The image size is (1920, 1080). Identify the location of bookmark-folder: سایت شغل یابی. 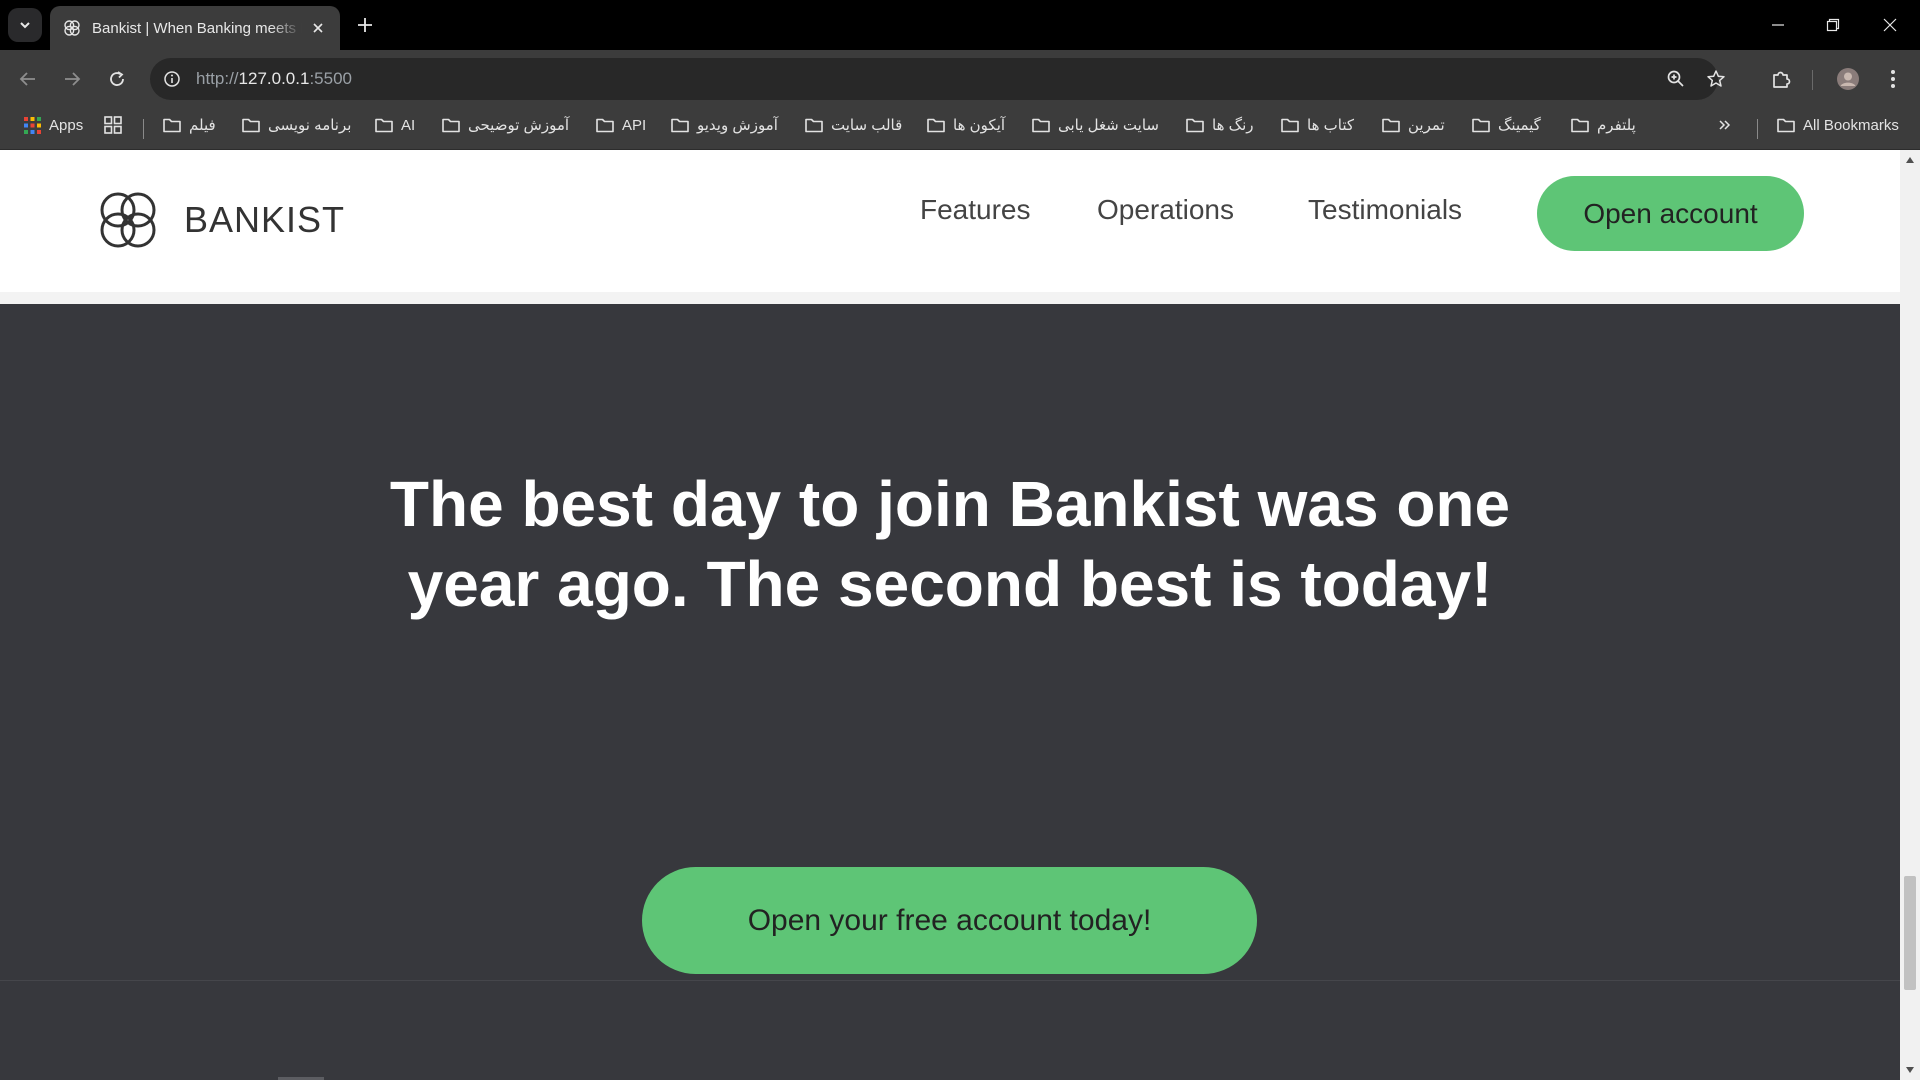
(1095, 125).